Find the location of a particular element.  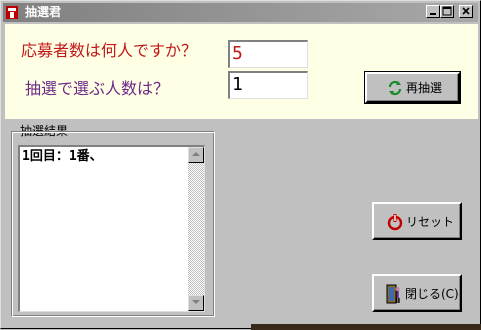

close-window-button is located at coordinates (466, 11).